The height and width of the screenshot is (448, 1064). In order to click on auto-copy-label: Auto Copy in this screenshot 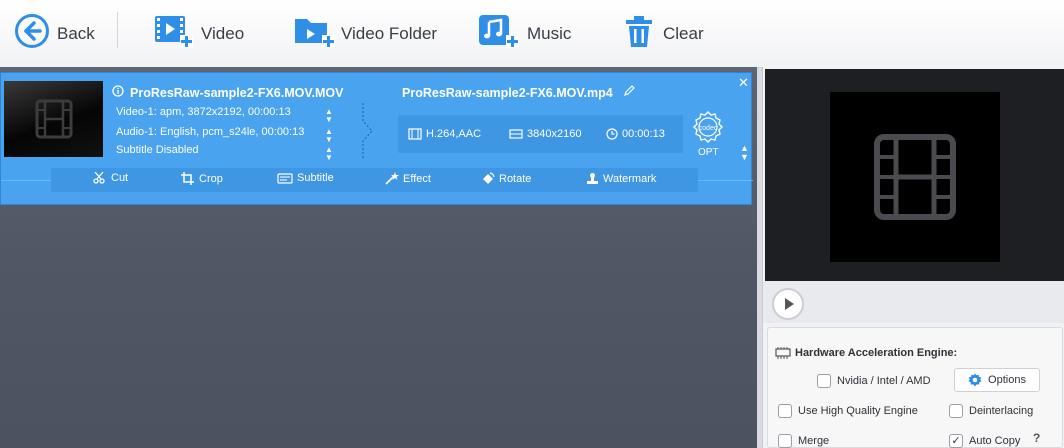, I will do `click(995, 441)`.